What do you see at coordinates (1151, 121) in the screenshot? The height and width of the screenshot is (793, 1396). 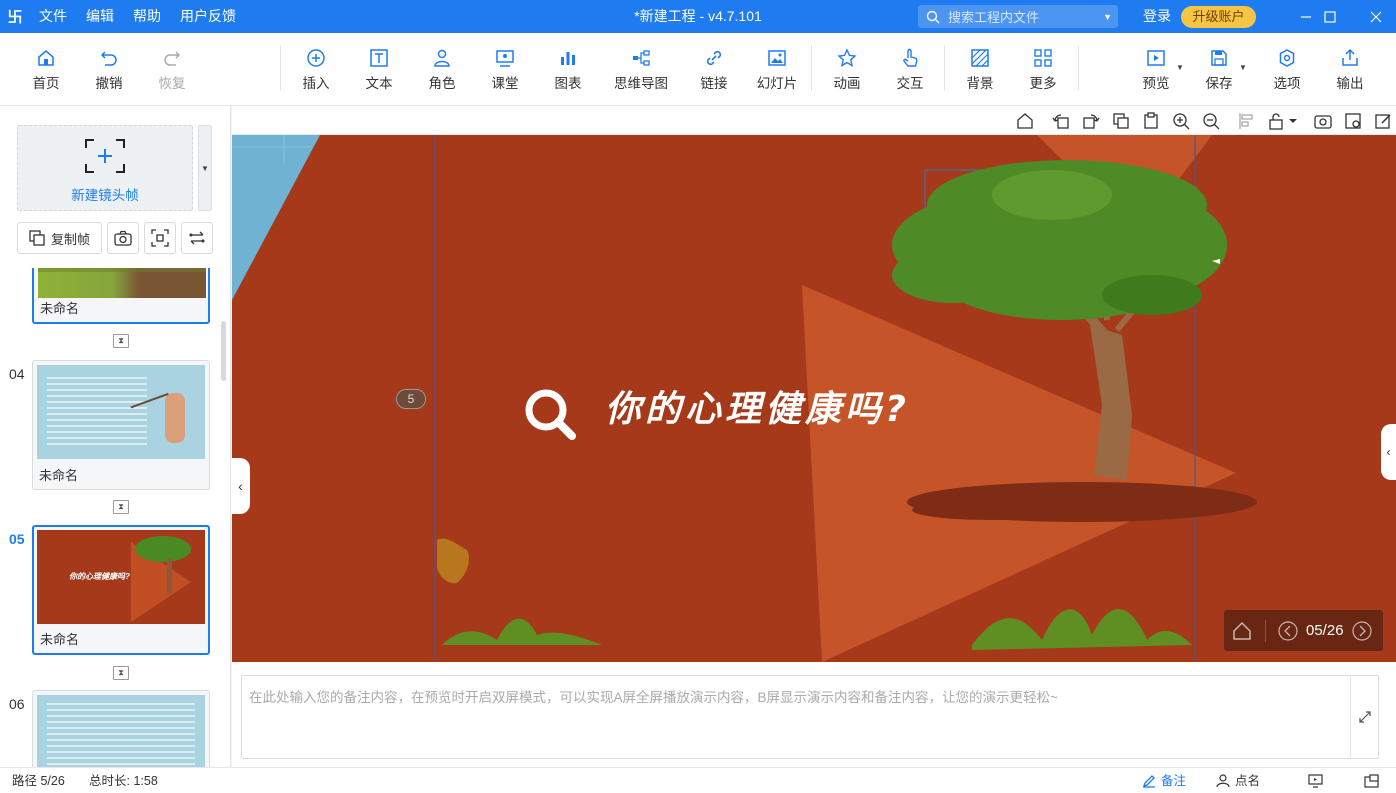 I see `paste-icon` at bounding box center [1151, 121].